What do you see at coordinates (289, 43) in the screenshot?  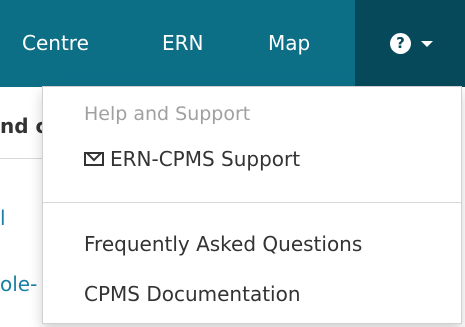 I see `nav-item-map: Map` at bounding box center [289, 43].